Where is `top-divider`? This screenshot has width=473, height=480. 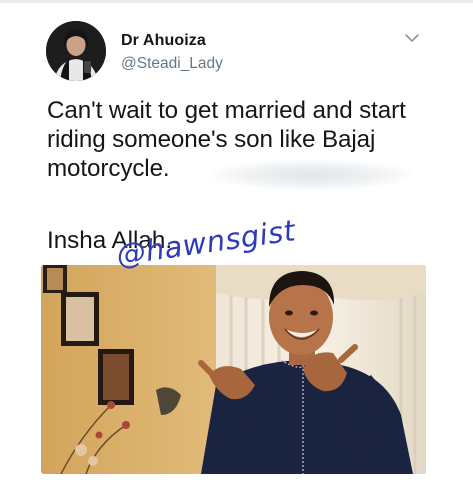 top-divider is located at coordinates (236, 1).